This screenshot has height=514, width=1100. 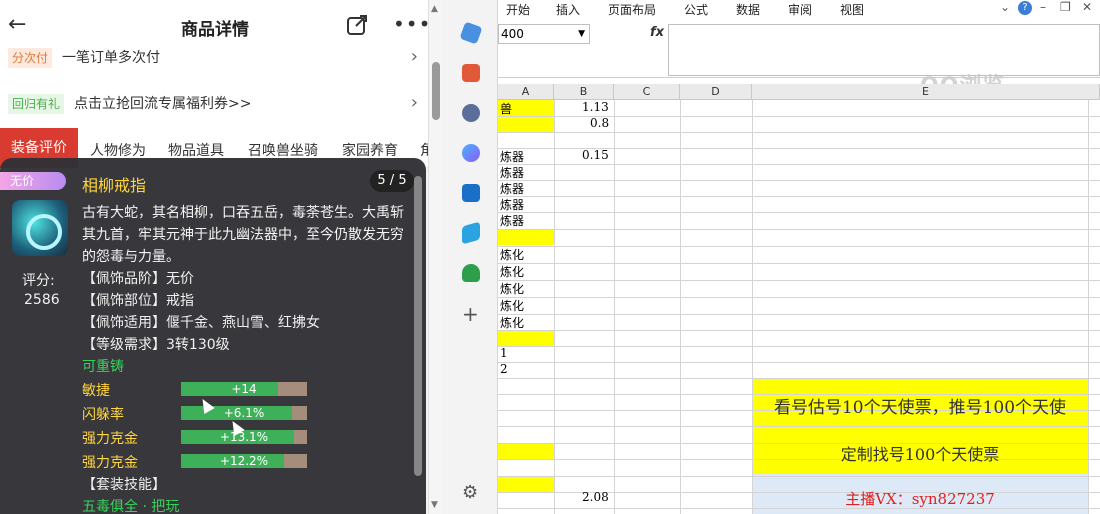 I want to click on close-icon: ✕, so click(x=1087, y=7).